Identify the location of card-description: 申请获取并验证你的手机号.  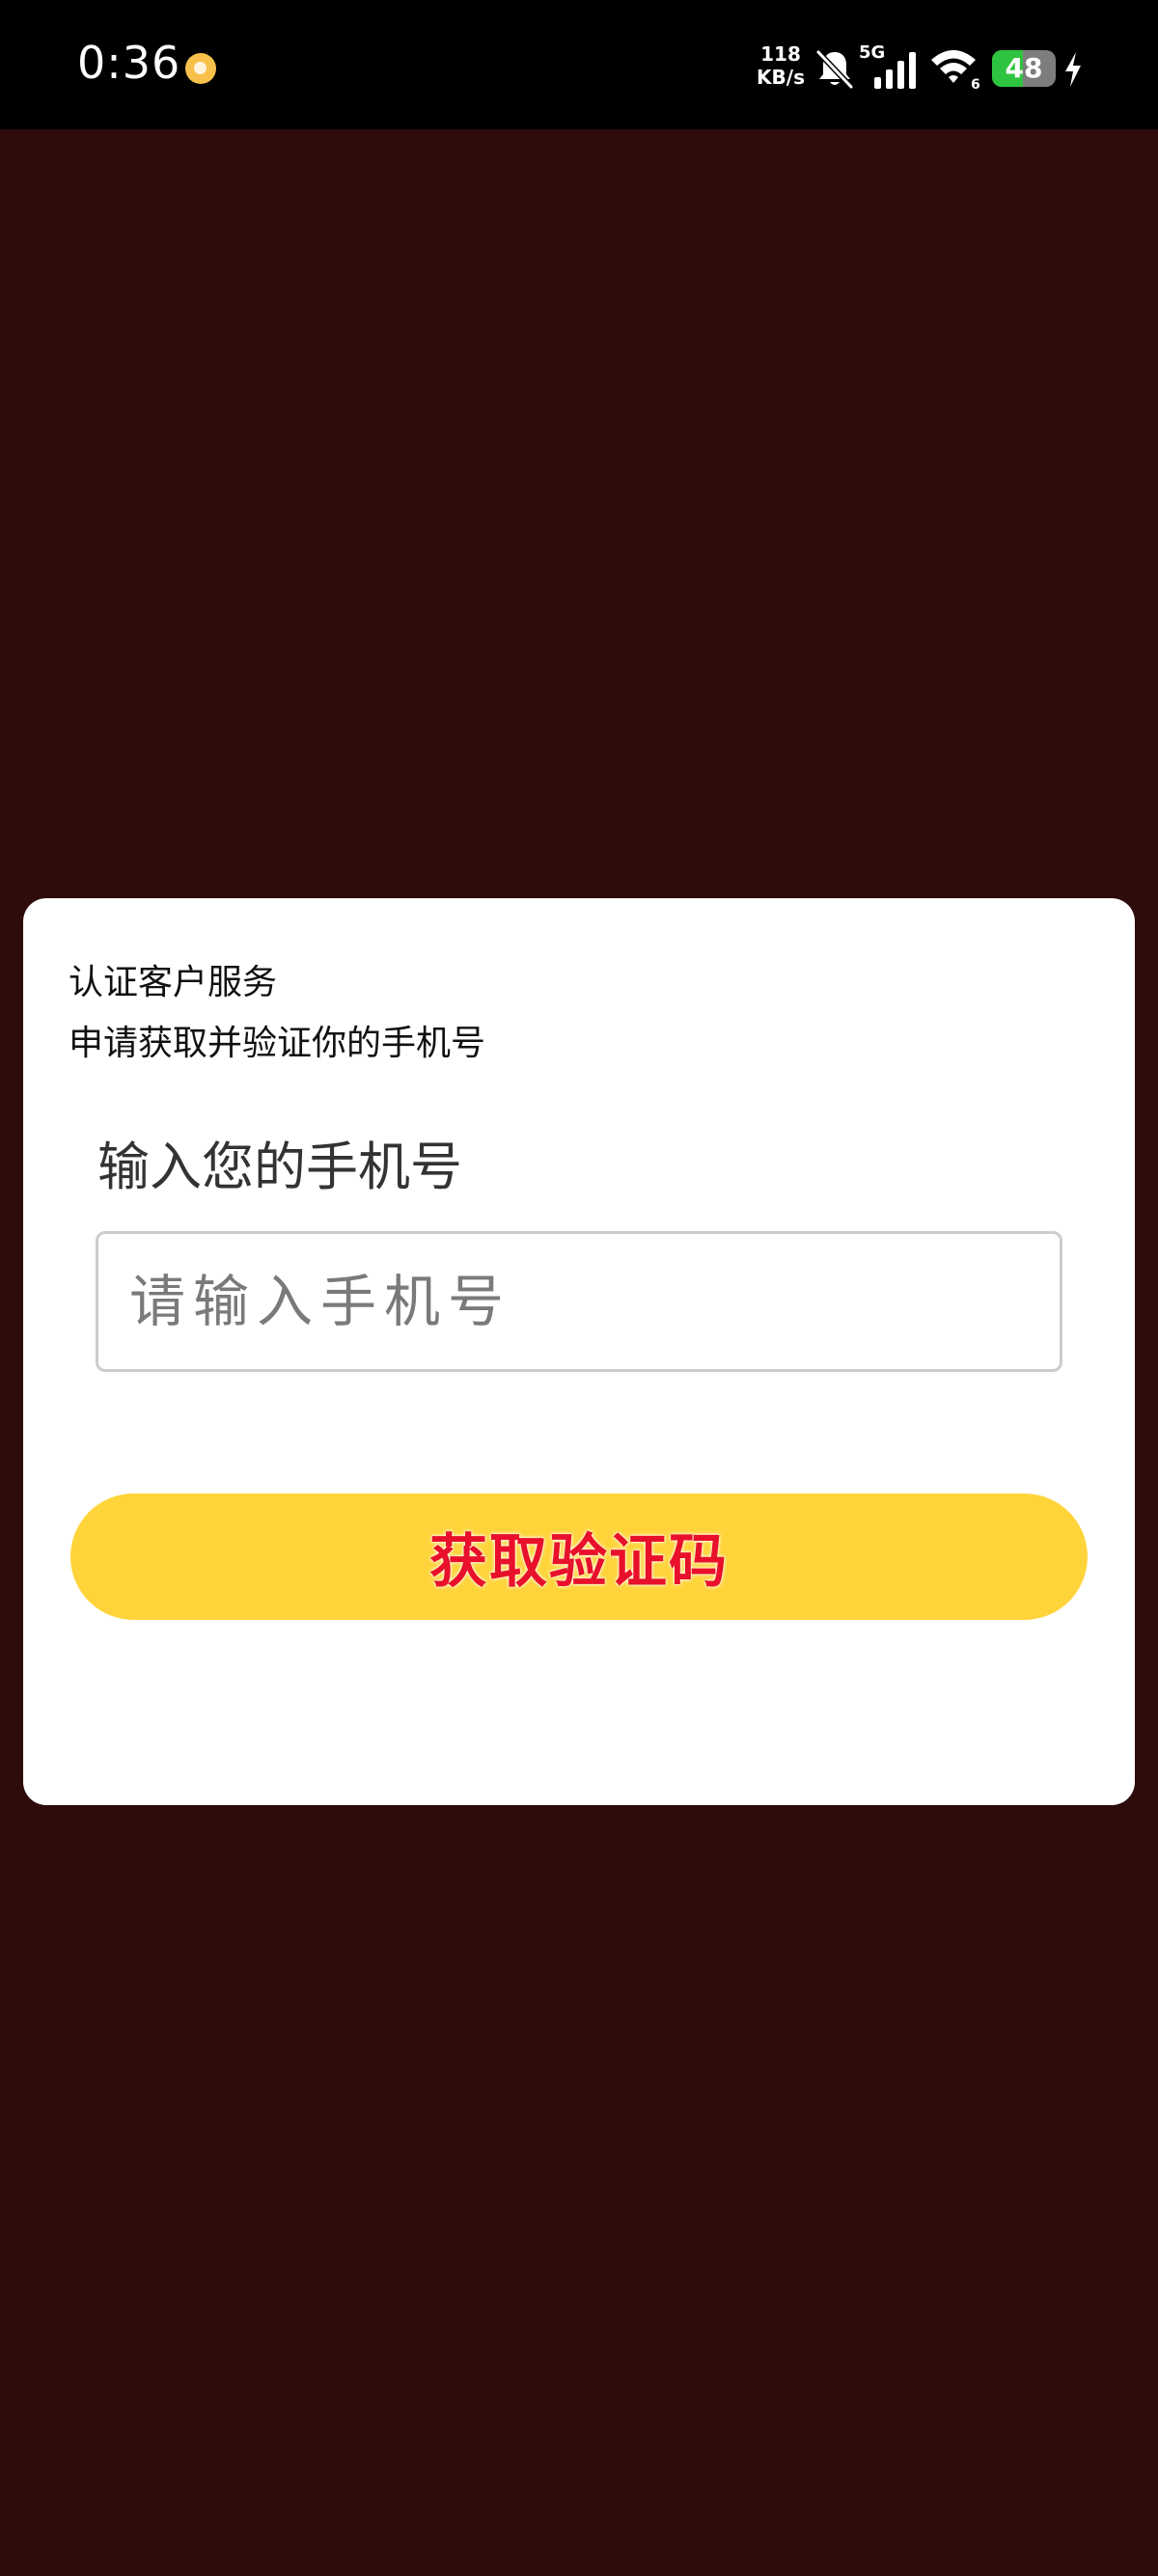
(277, 1043).